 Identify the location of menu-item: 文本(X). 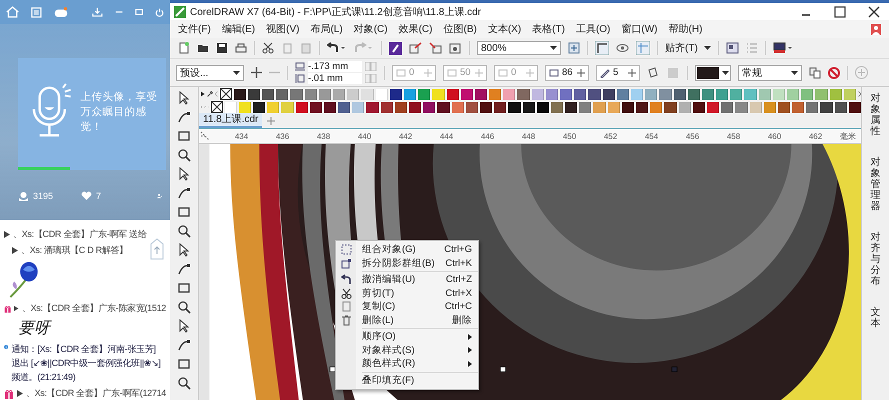
(505, 29).